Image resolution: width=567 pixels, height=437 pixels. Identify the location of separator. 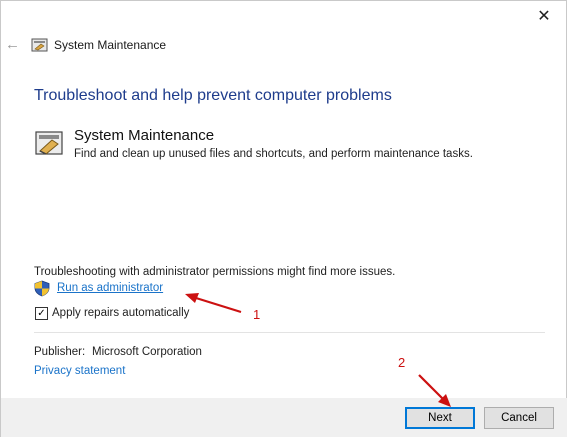
(289, 332).